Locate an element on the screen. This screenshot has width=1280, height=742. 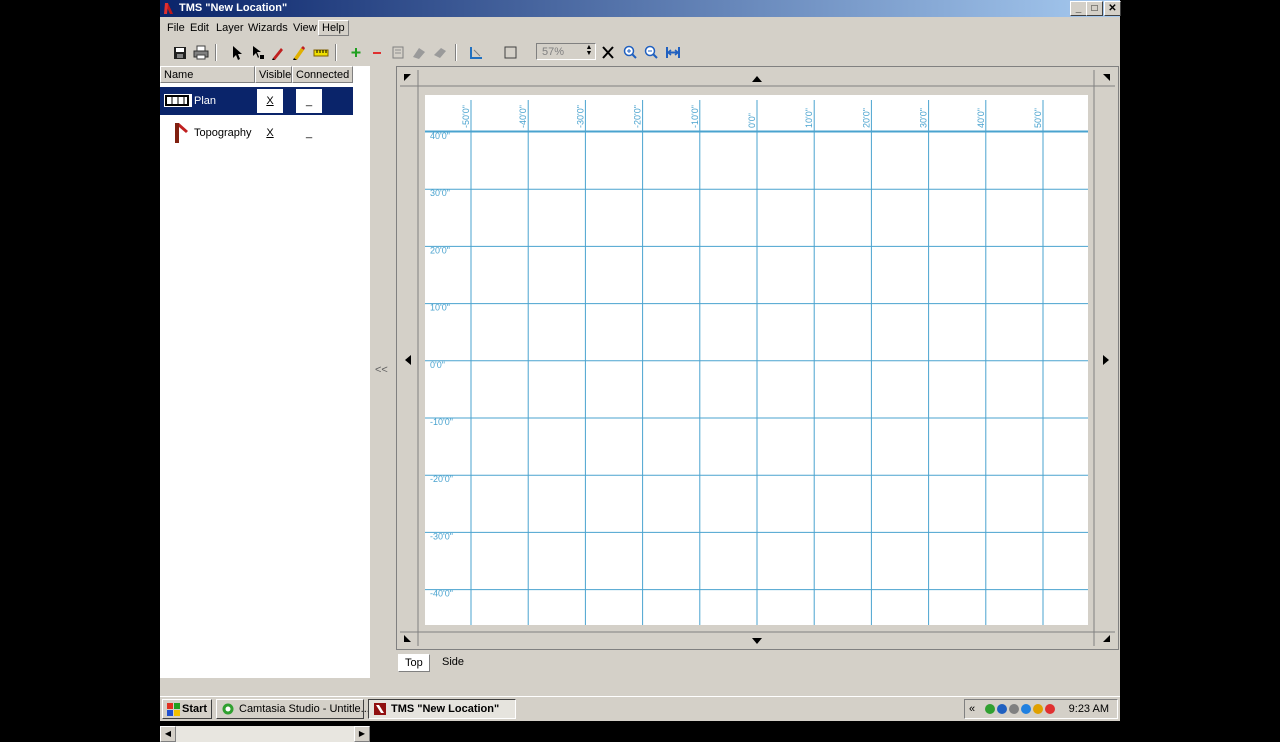
system-tray: « 9:23 AM is located at coordinates (1041, 709).